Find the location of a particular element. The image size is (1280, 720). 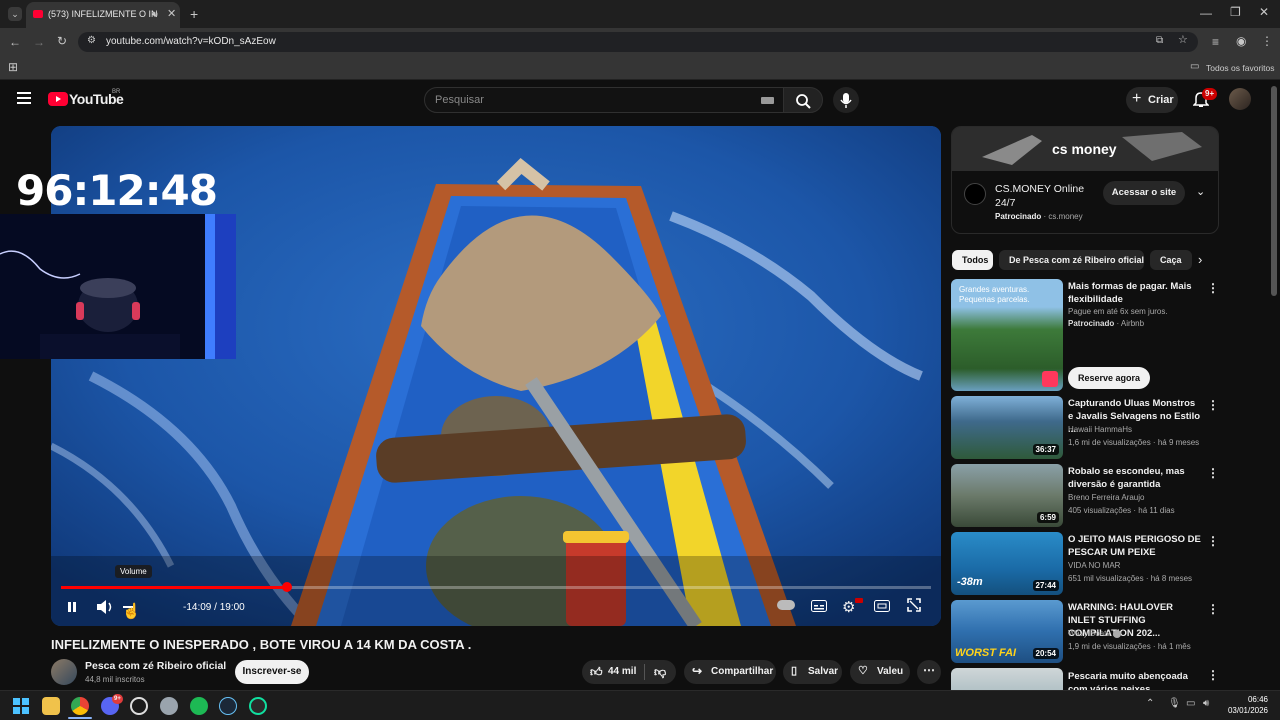

rec-title: O JEITO MAIS PERIGOSO DE PESCAR UM PEIXE is located at coordinates (1134, 546).